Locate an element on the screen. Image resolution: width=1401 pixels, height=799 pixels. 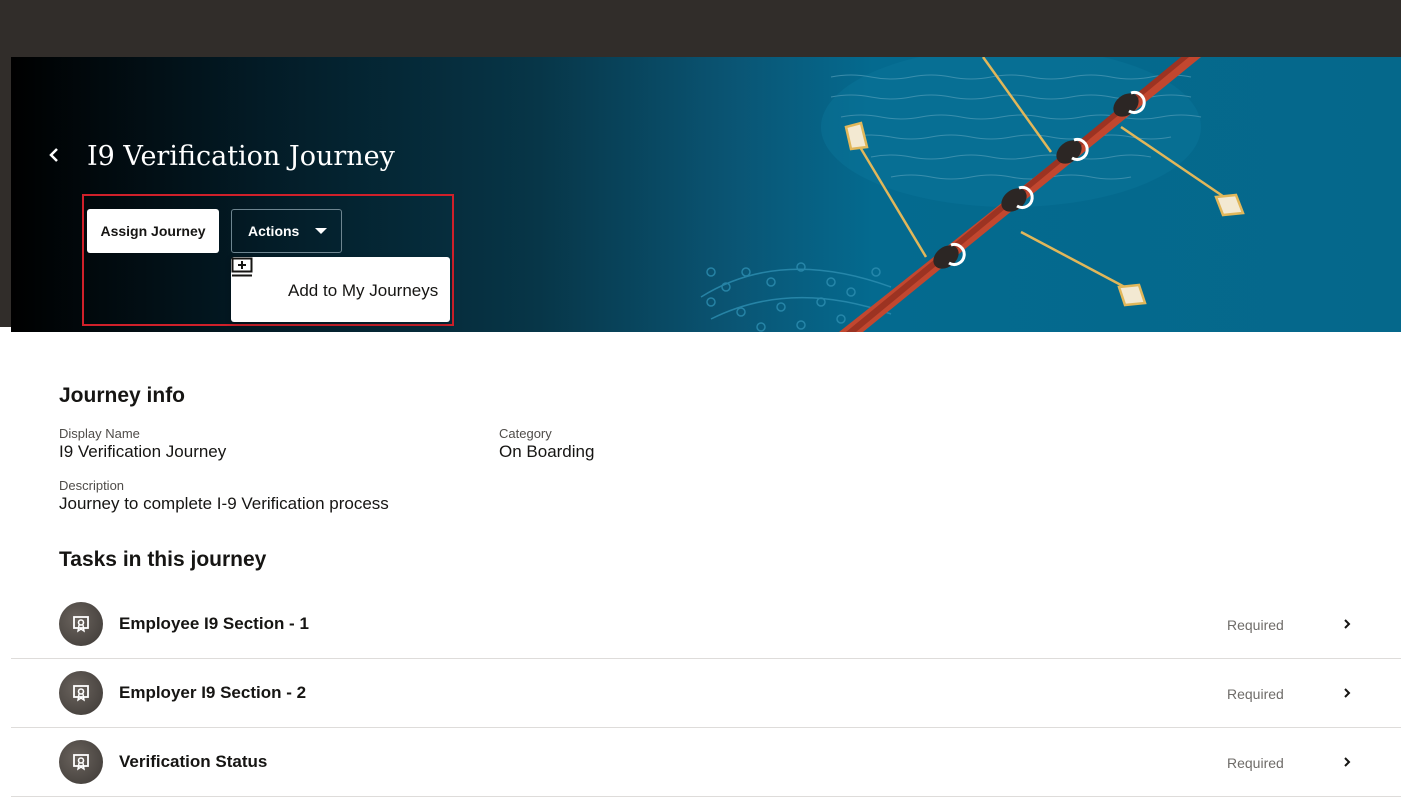
chevron-left-icon is located at coordinates (53, 155).